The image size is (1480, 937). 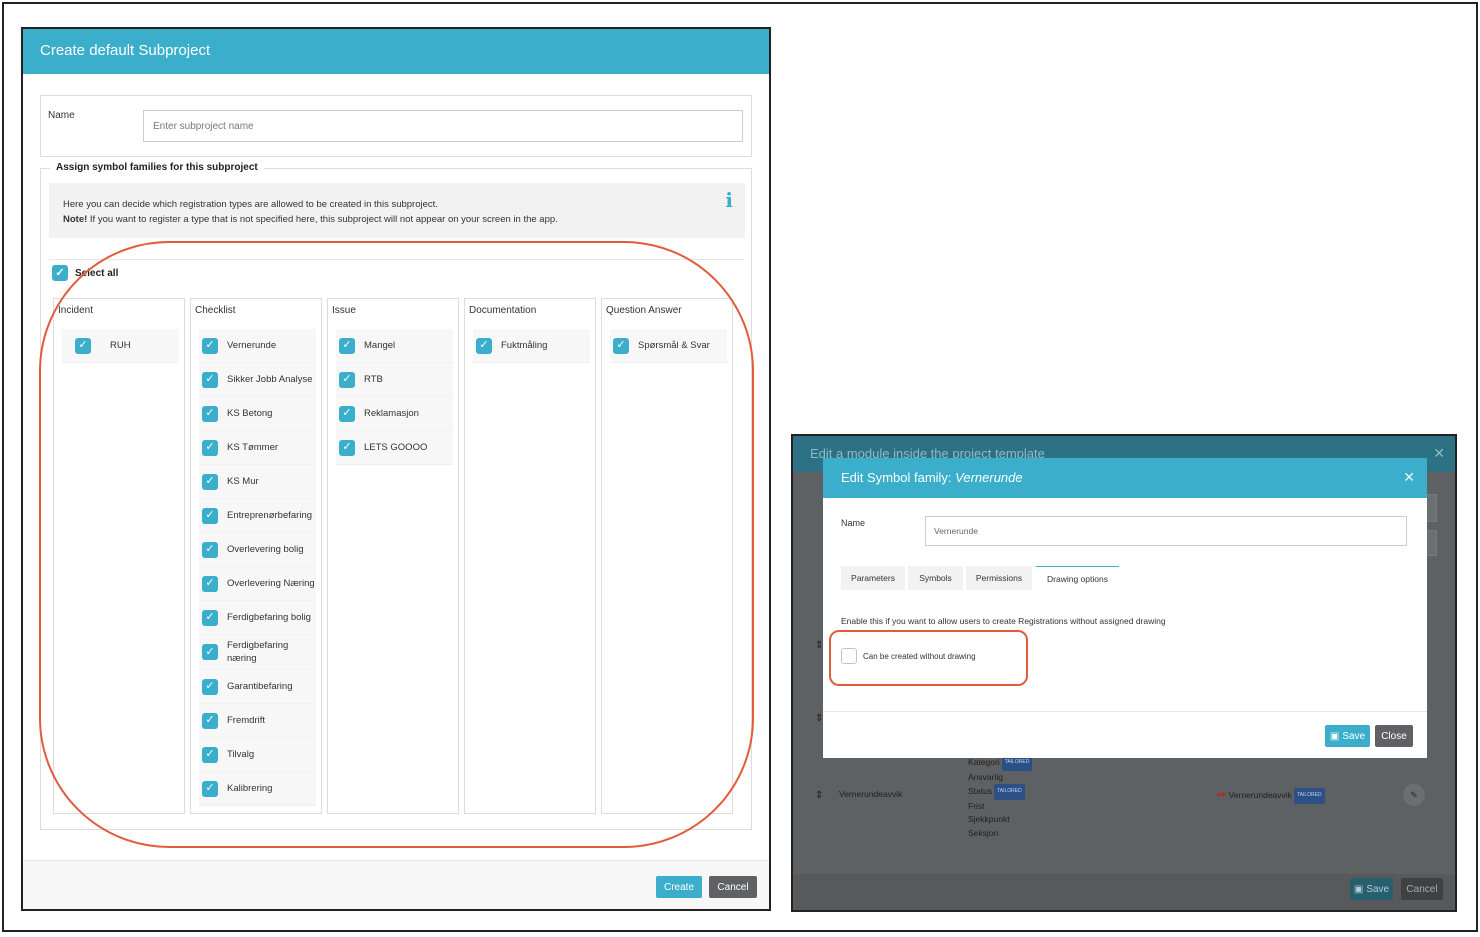 I want to click on column-issue: Issue ✓ Mangel ✓ RTB ✓ Reklamasjon ✓ LETS GOOOO, so click(x=393, y=556).